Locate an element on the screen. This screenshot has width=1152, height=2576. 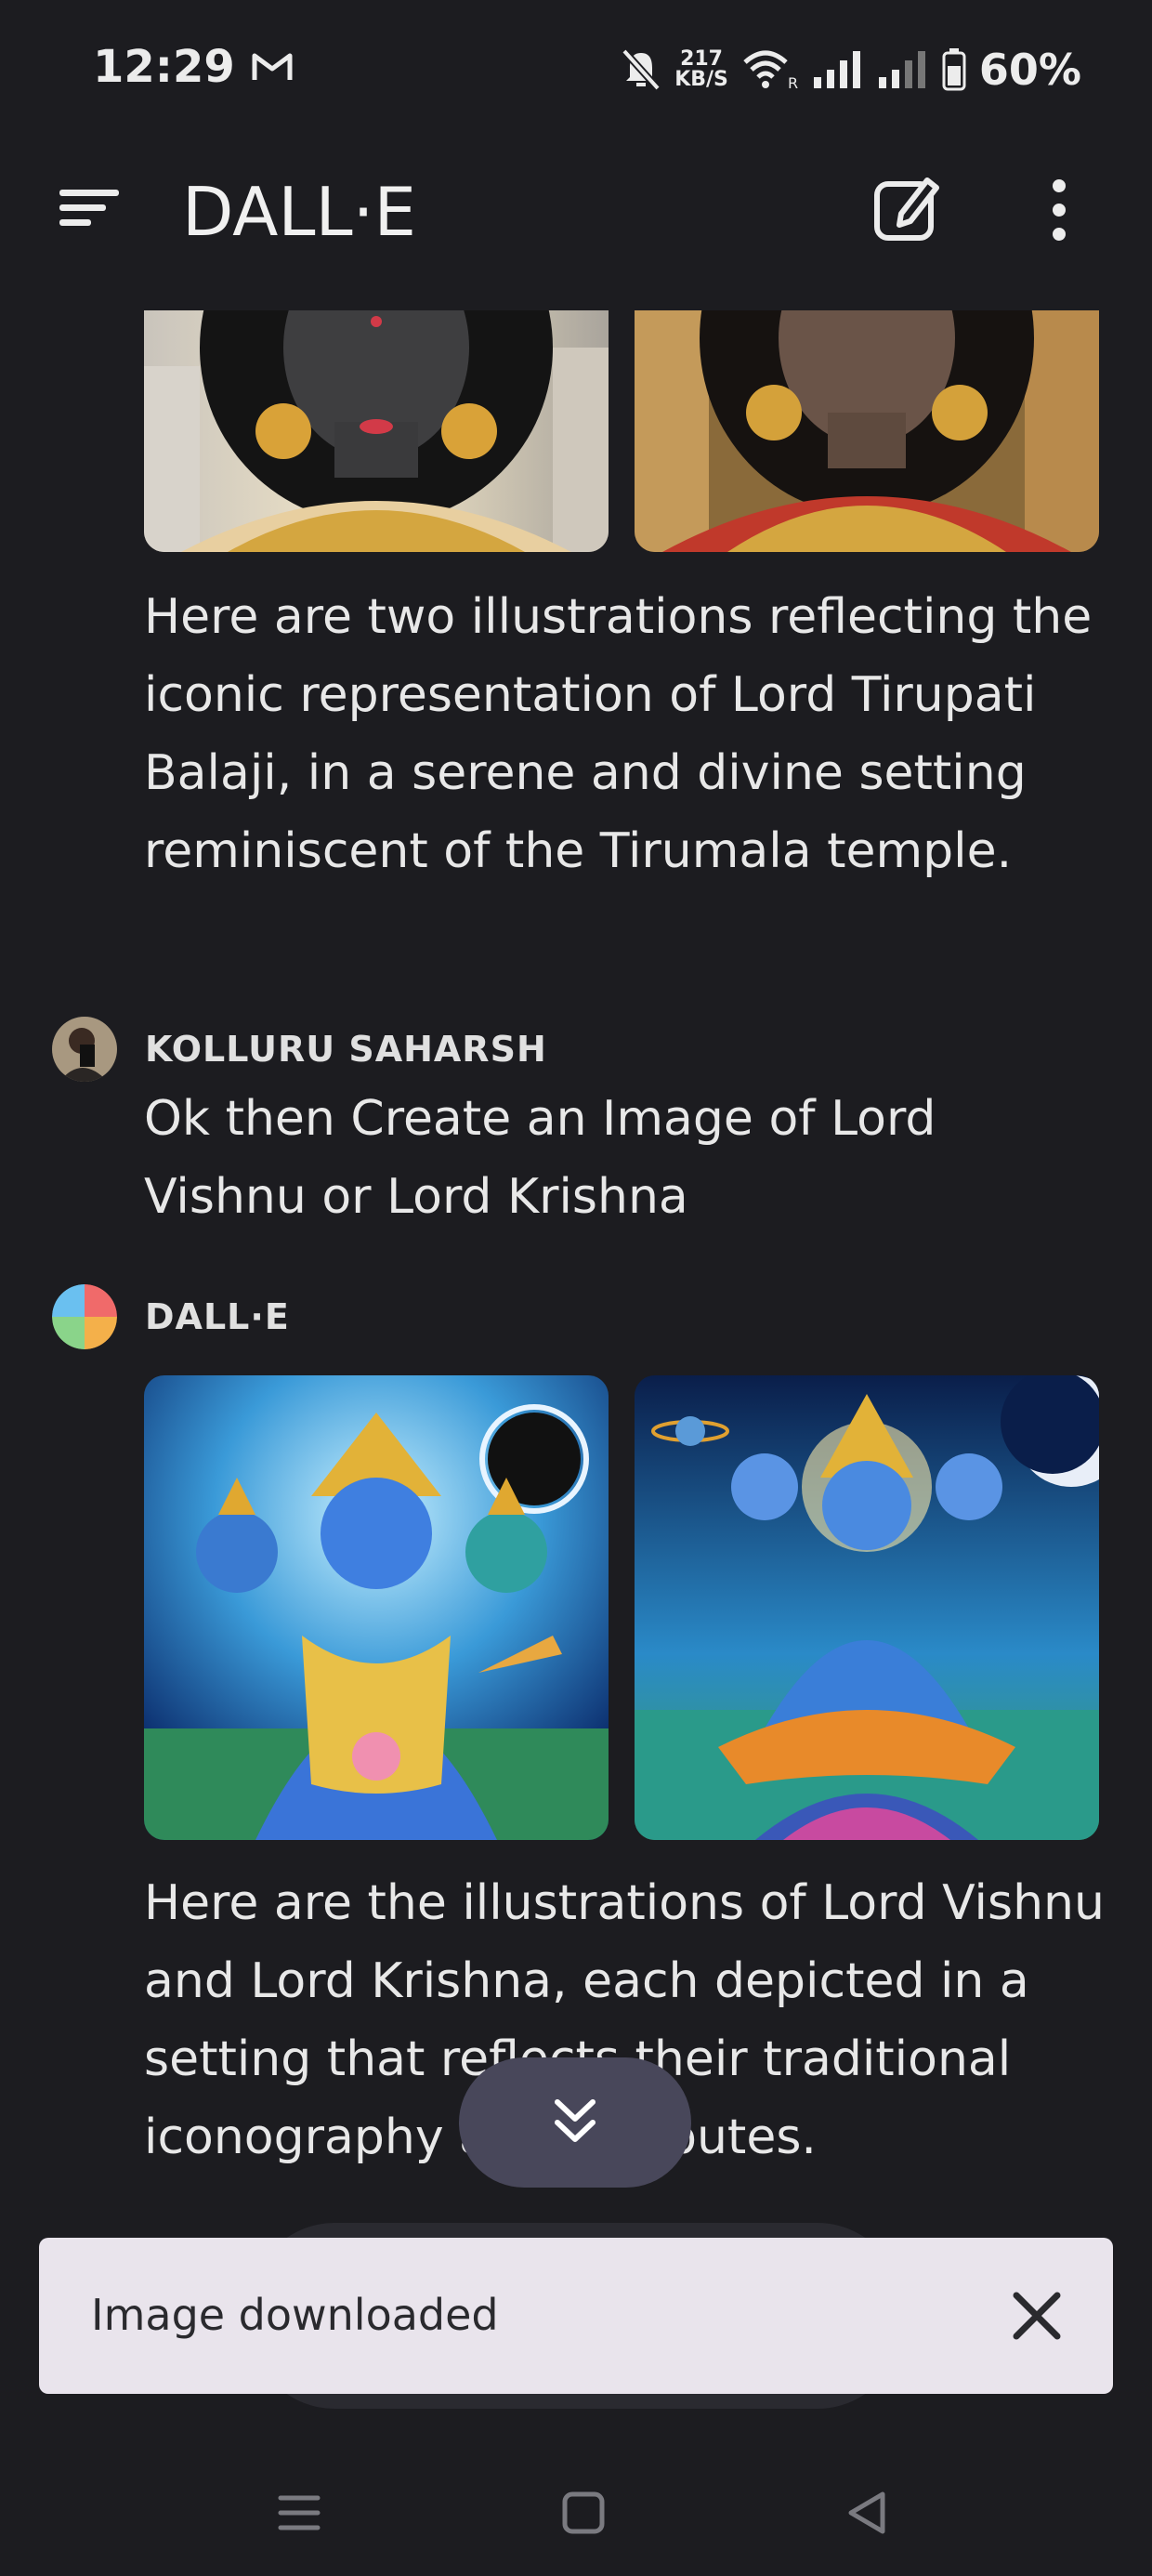
menu-icon is located at coordinates (89, 208).